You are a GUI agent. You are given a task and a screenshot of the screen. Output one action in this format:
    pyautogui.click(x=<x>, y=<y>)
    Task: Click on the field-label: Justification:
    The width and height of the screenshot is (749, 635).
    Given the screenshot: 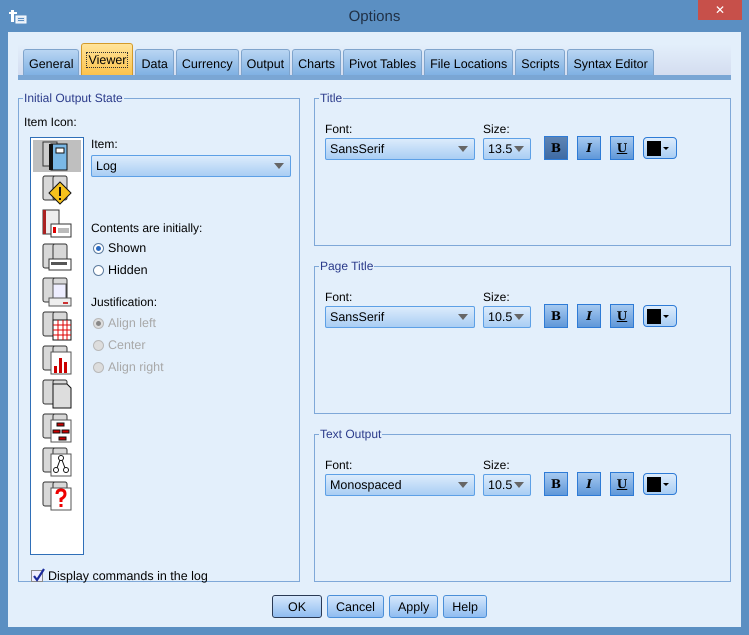 What is the action you would take?
    pyautogui.click(x=124, y=302)
    